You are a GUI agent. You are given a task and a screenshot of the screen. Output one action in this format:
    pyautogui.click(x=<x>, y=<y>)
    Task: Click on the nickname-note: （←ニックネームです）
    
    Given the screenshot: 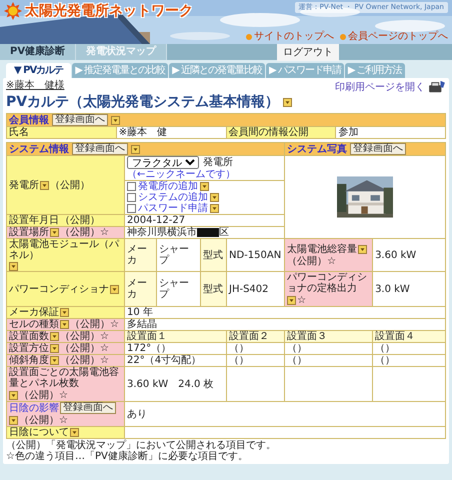 What is the action you would take?
    pyautogui.click(x=181, y=174)
    